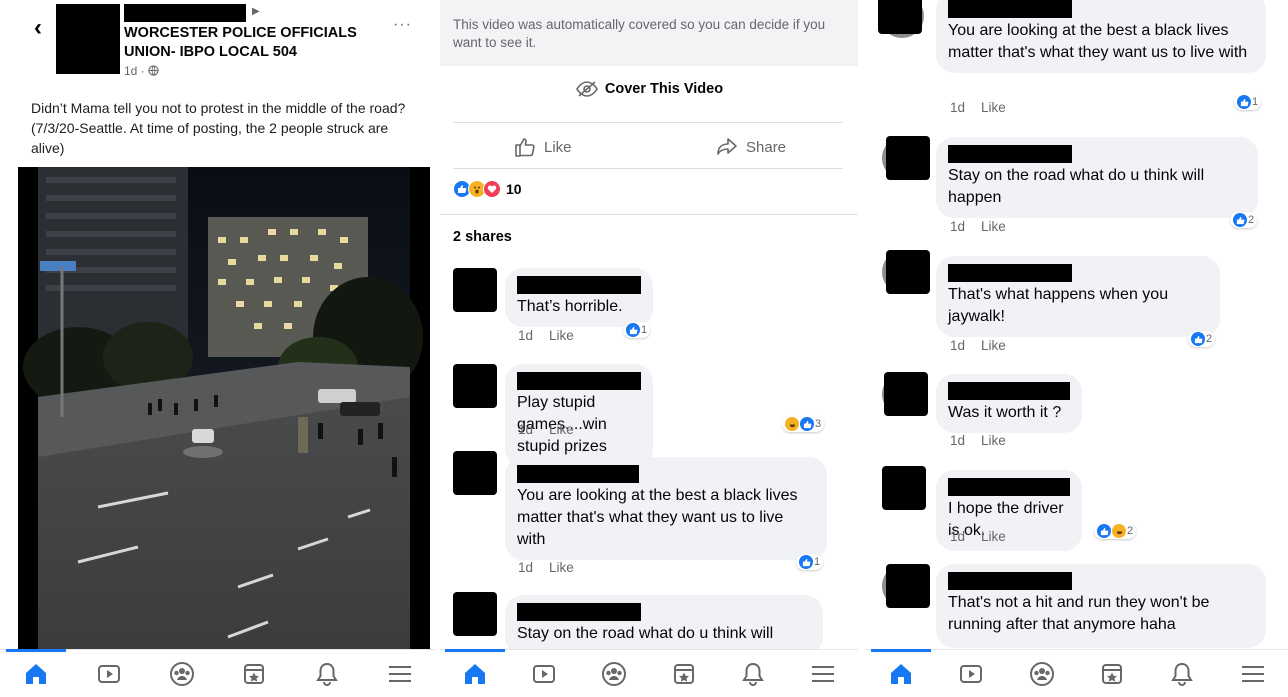 This screenshot has height=697, width=1288. I want to click on back-button: ‹, so click(38, 28).